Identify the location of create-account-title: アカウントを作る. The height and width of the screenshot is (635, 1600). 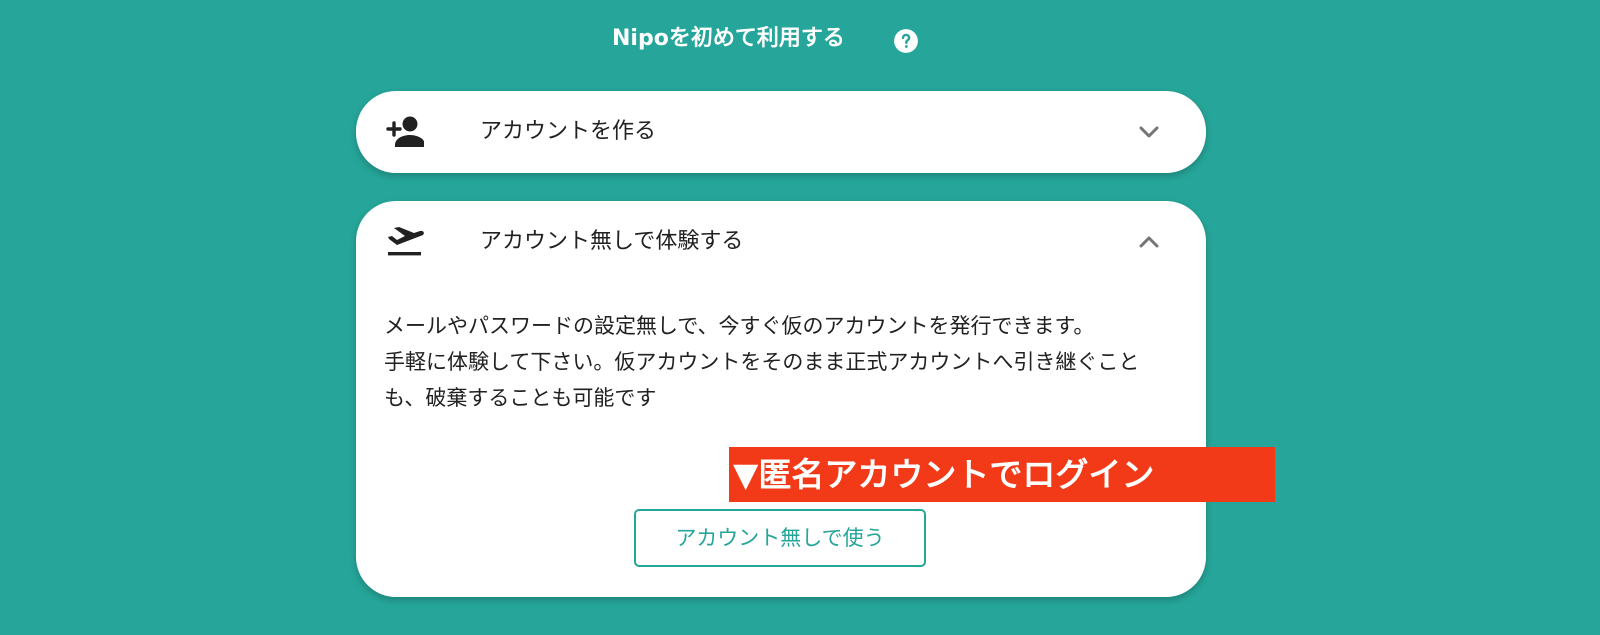
(568, 131).